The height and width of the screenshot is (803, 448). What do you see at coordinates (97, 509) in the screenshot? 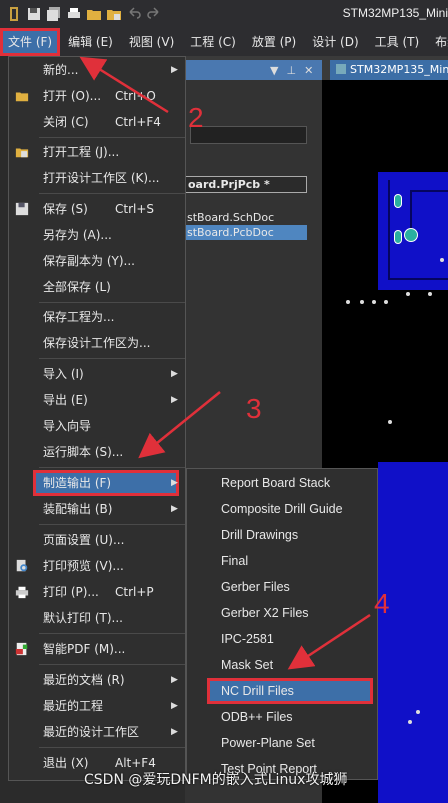
I see `menu-assembly-outputs: 装配输出 (B) ▶` at bounding box center [97, 509].